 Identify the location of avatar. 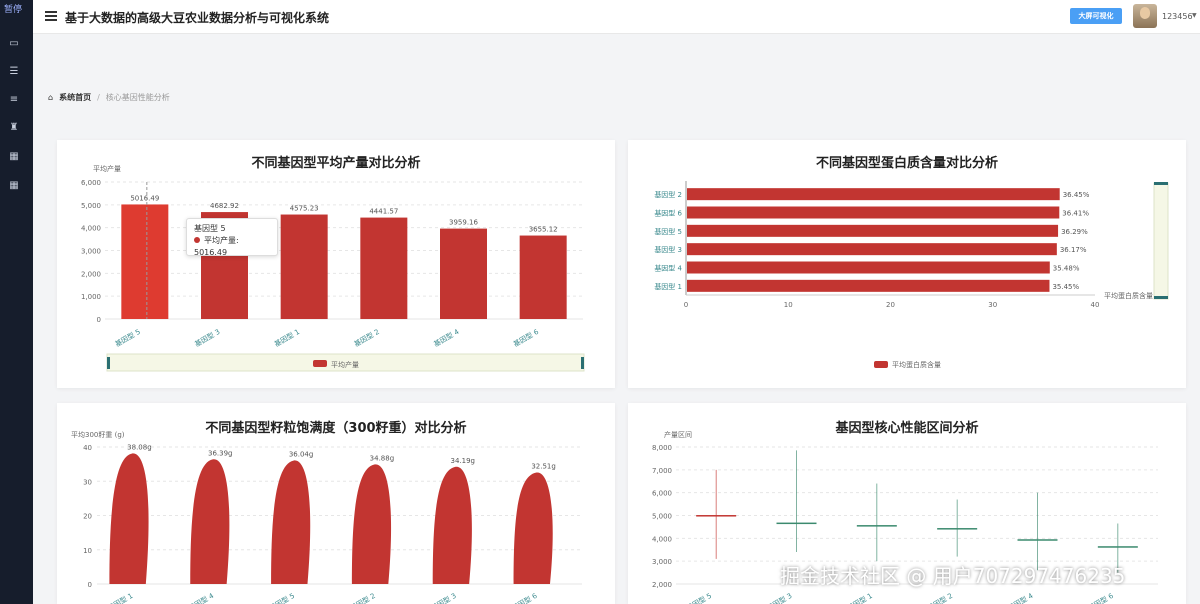
(1145, 16).